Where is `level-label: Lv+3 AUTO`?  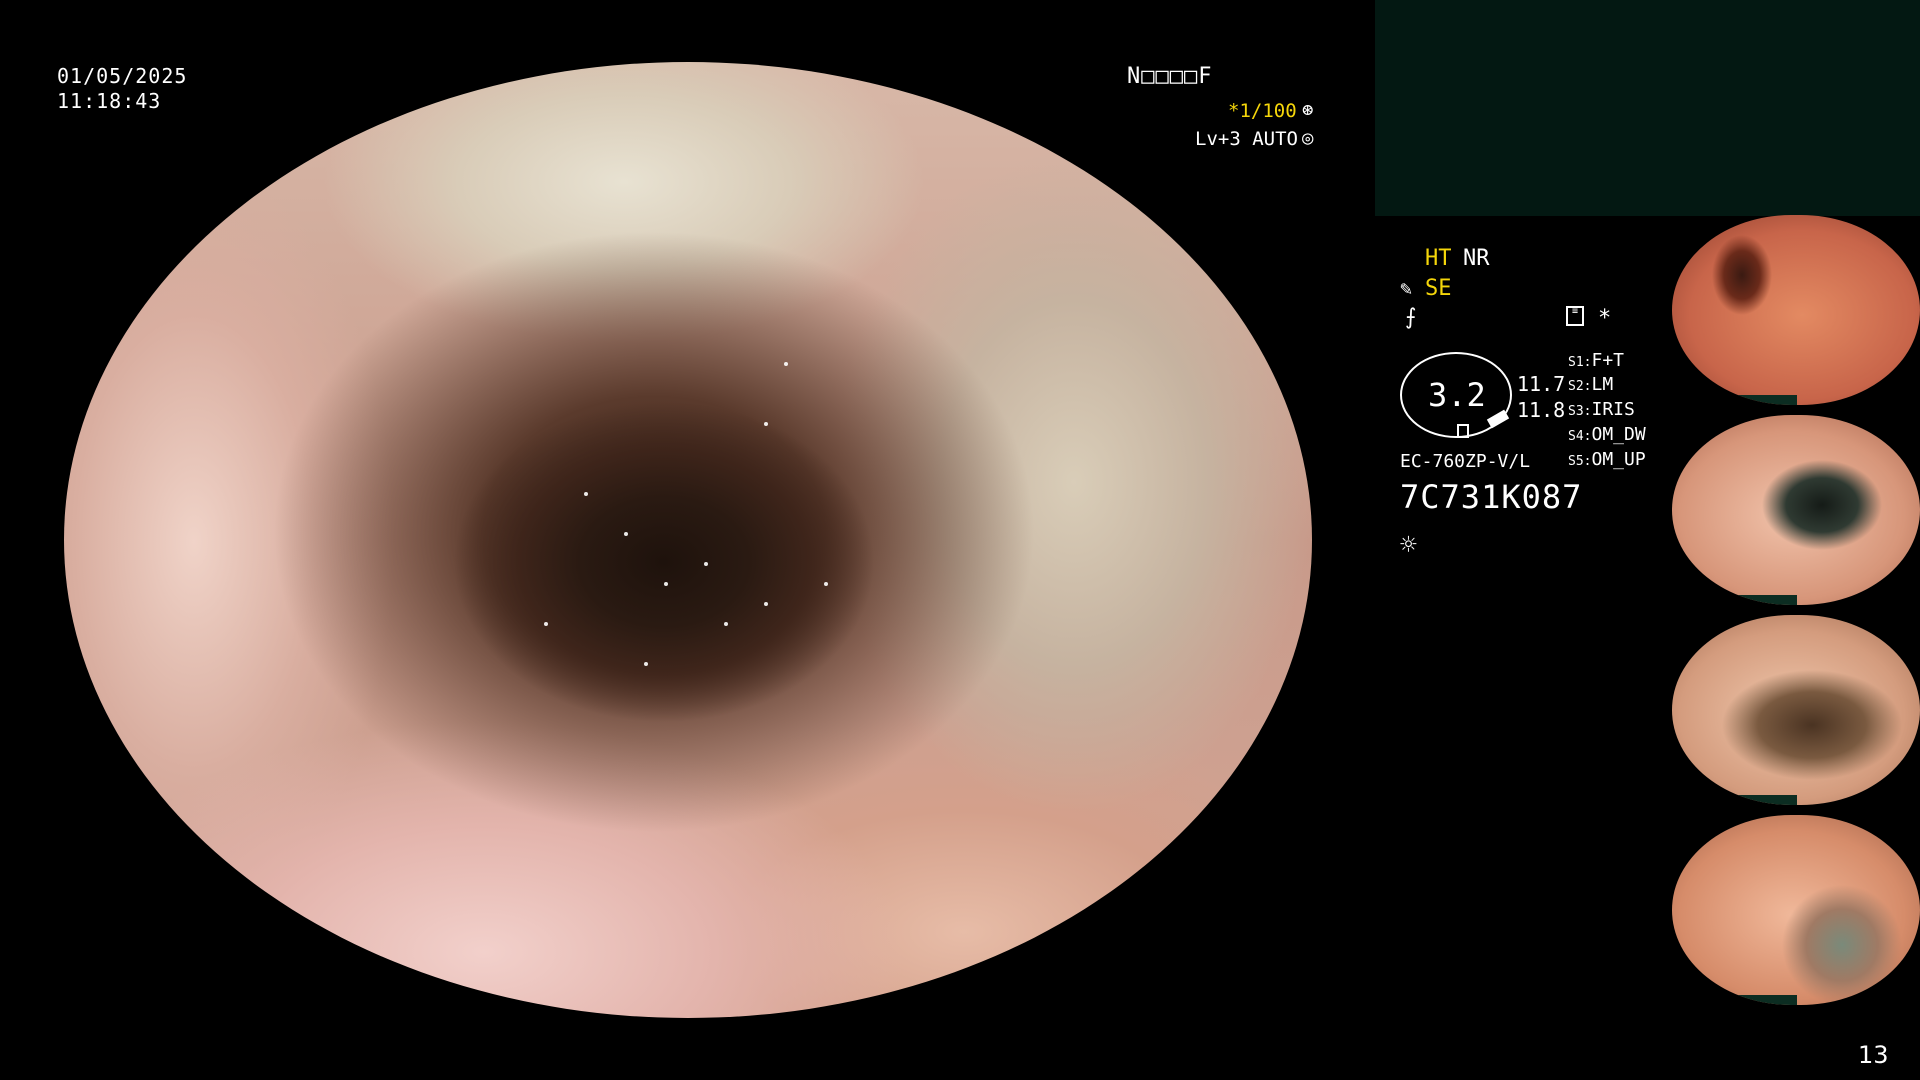 level-label: Lv+3 AUTO is located at coordinates (1246, 139).